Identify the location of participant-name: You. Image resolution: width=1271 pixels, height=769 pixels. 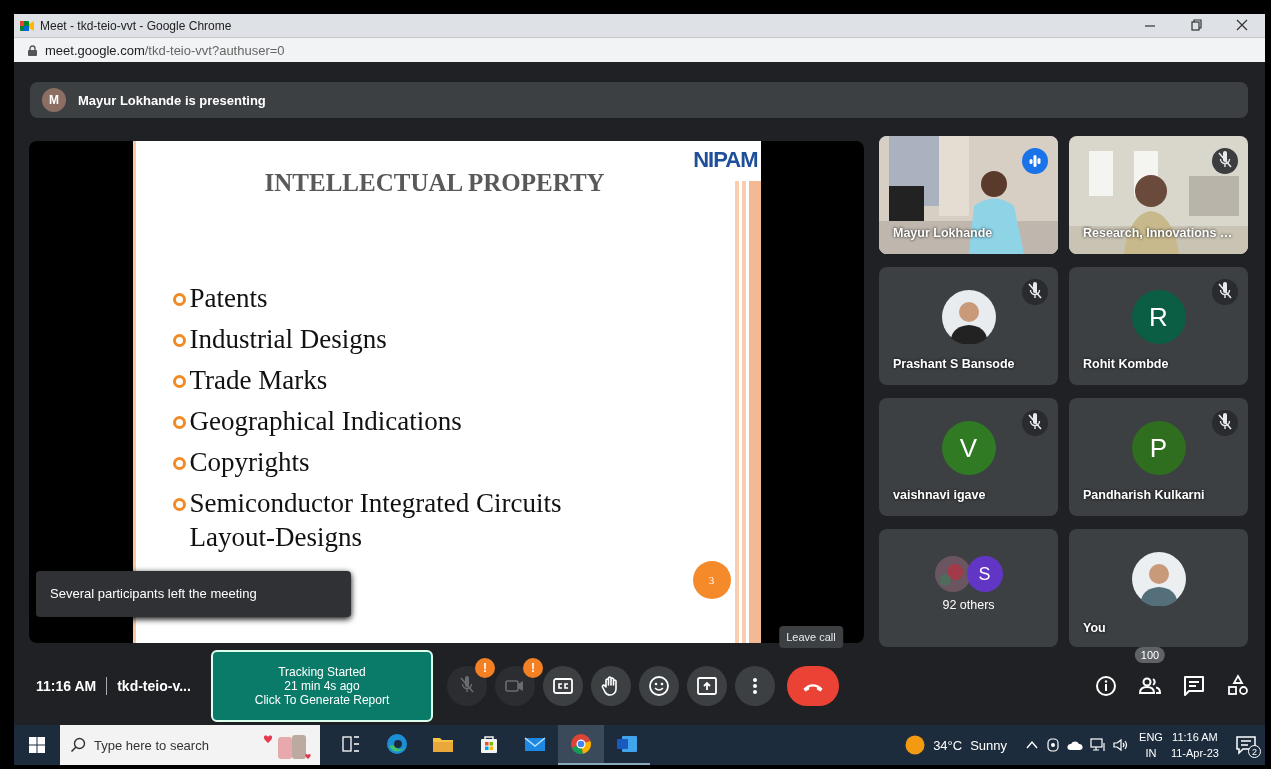
(1094, 628).